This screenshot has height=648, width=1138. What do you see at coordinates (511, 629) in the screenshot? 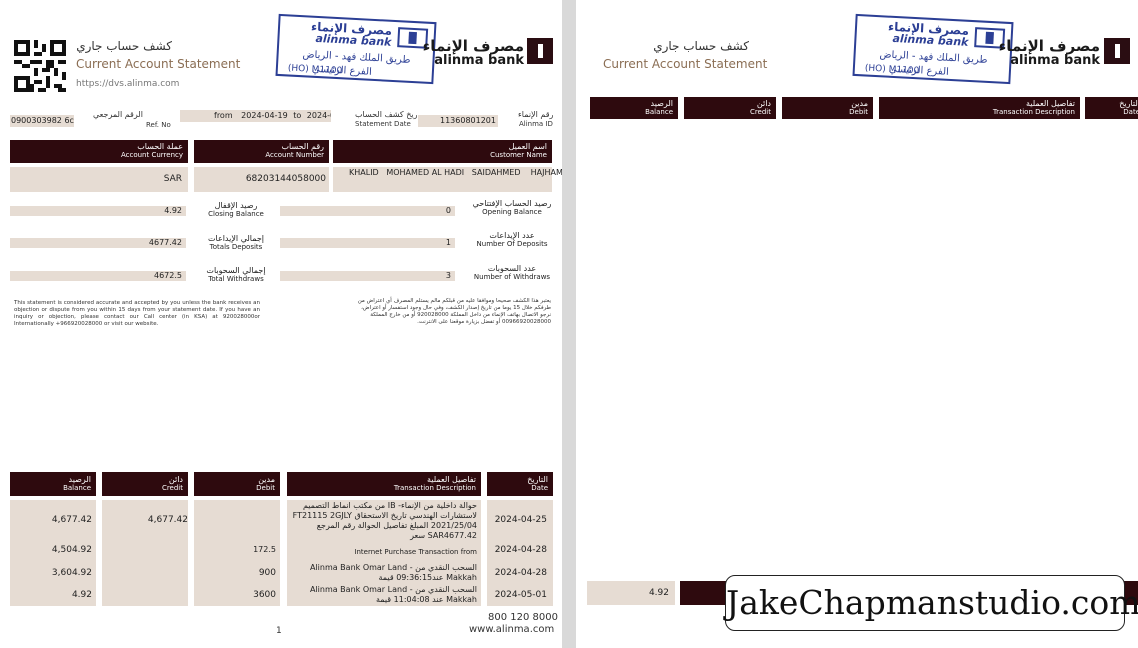
I see `footer-website: www.alinma.com` at bounding box center [511, 629].